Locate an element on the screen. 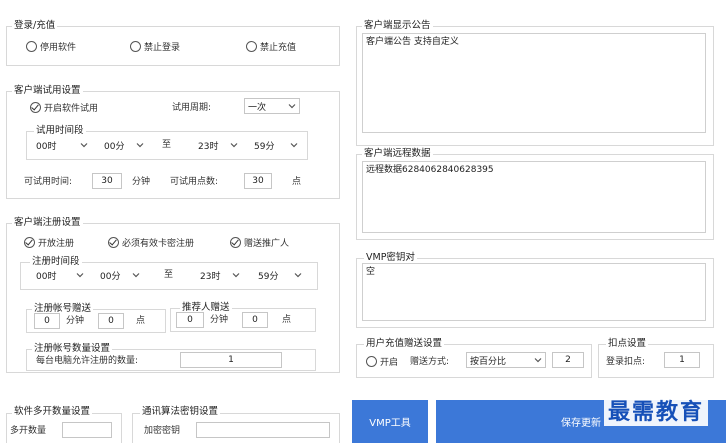 Image resolution: width=726 pixels, height=443 pixels. radio-label: 禁止登录 is located at coordinates (162, 48).